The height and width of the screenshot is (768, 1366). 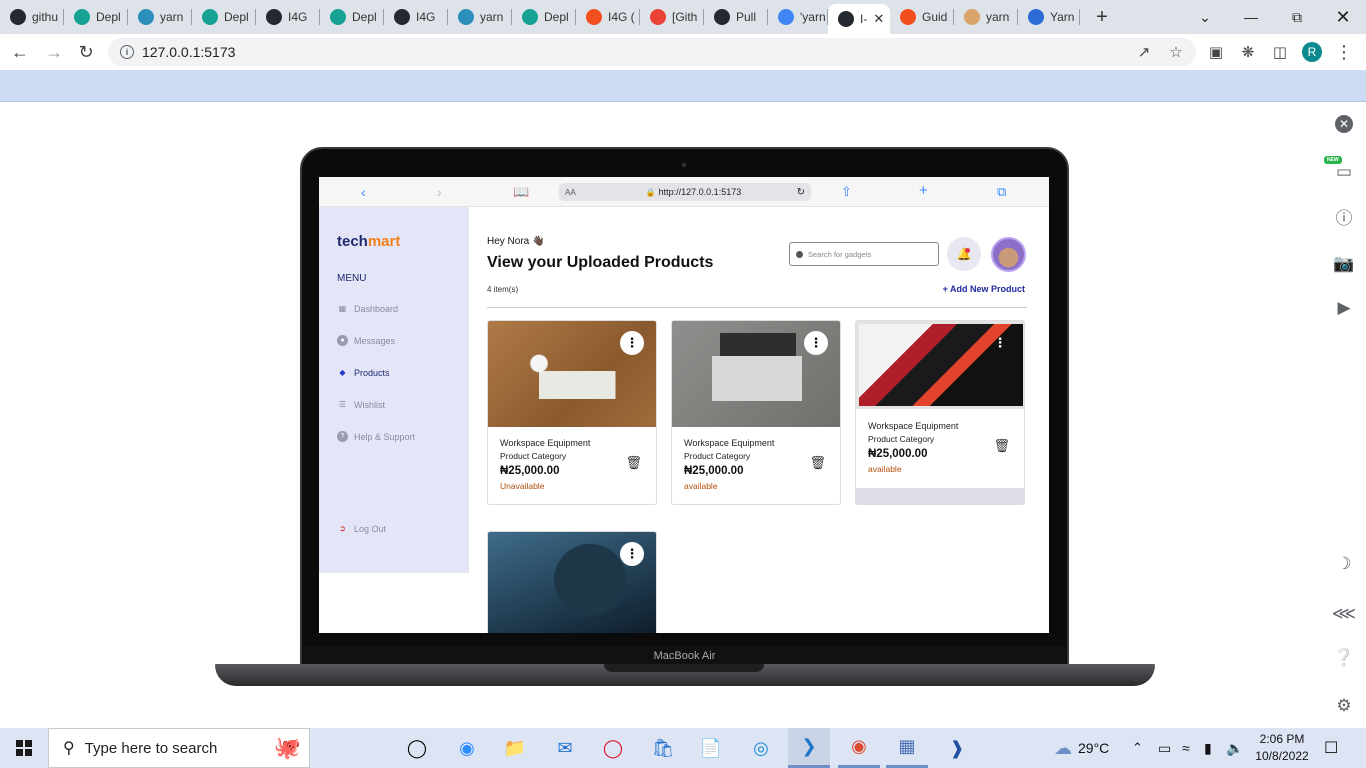 What do you see at coordinates (366, 340) in the screenshot?
I see `sidebar-item-messages: ● Messages` at bounding box center [366, 340].